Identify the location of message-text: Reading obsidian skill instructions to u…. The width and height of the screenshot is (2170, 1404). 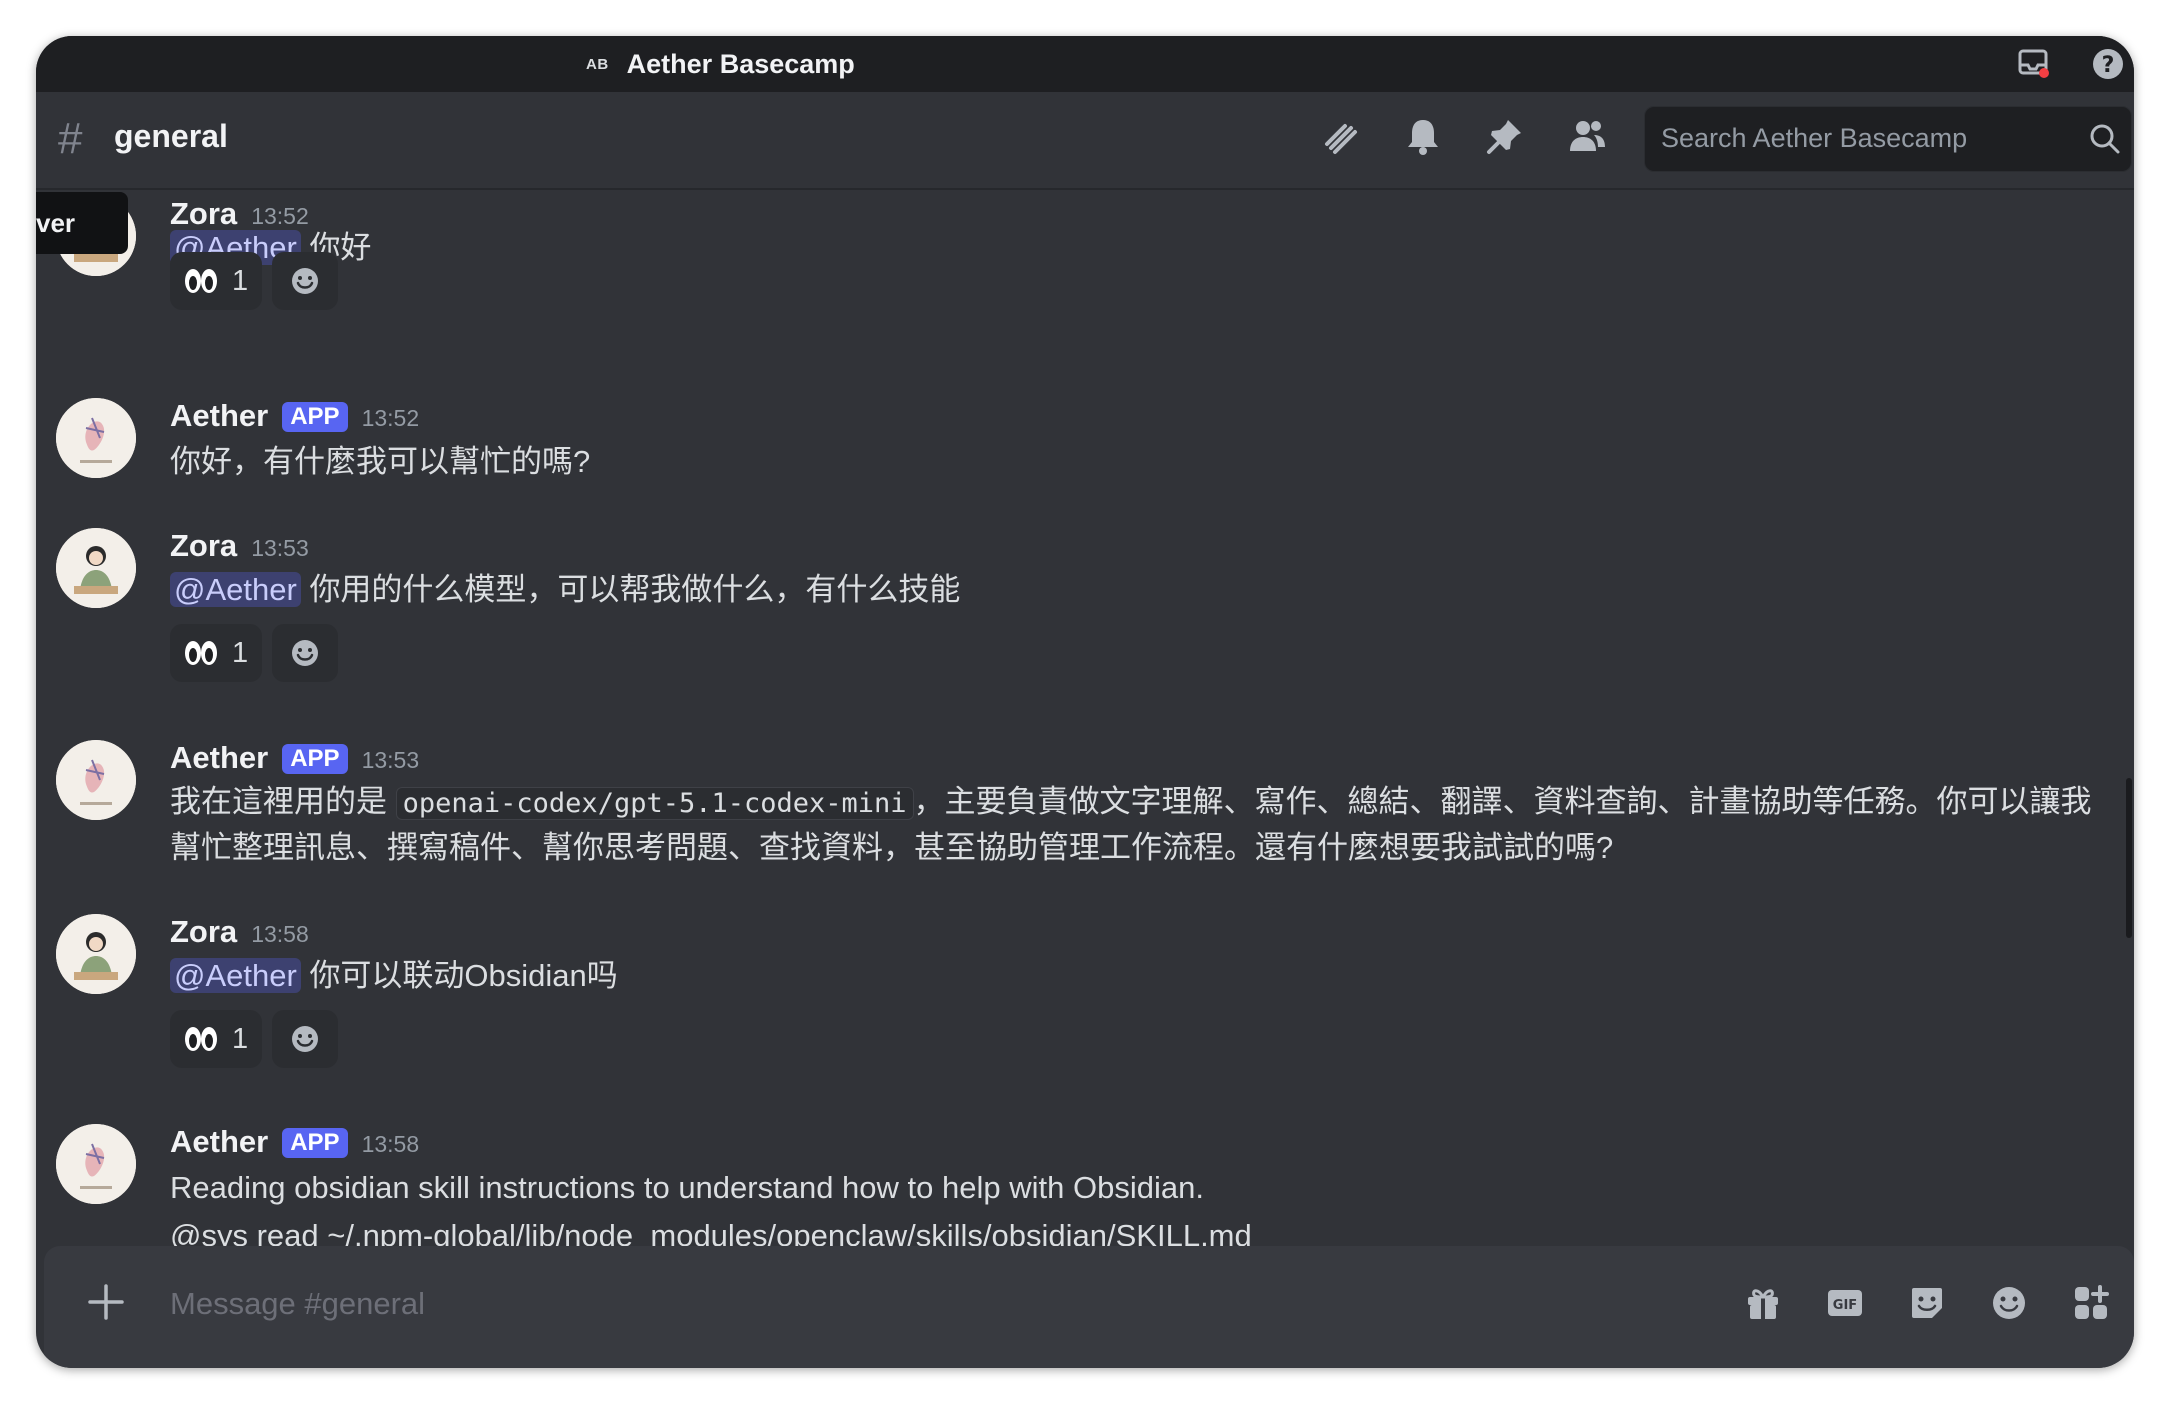
(687, 1187).